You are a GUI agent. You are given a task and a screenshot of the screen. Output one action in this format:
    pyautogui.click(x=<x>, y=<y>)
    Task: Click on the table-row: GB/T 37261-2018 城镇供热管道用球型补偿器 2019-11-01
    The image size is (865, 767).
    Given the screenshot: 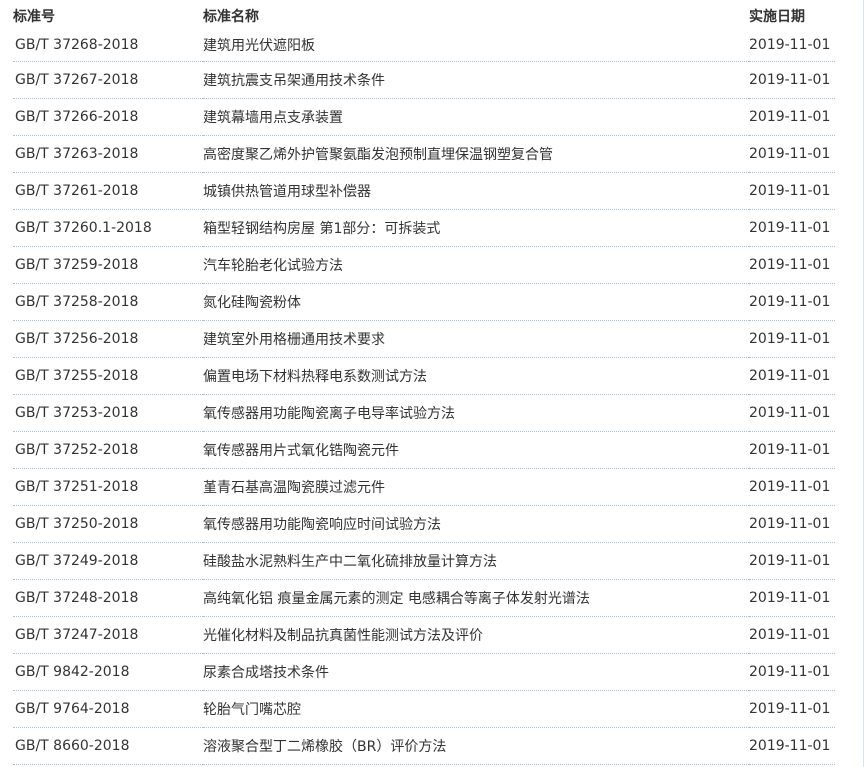 What is the action you would take?
    pyautogui.click(x=424, y=191)
    